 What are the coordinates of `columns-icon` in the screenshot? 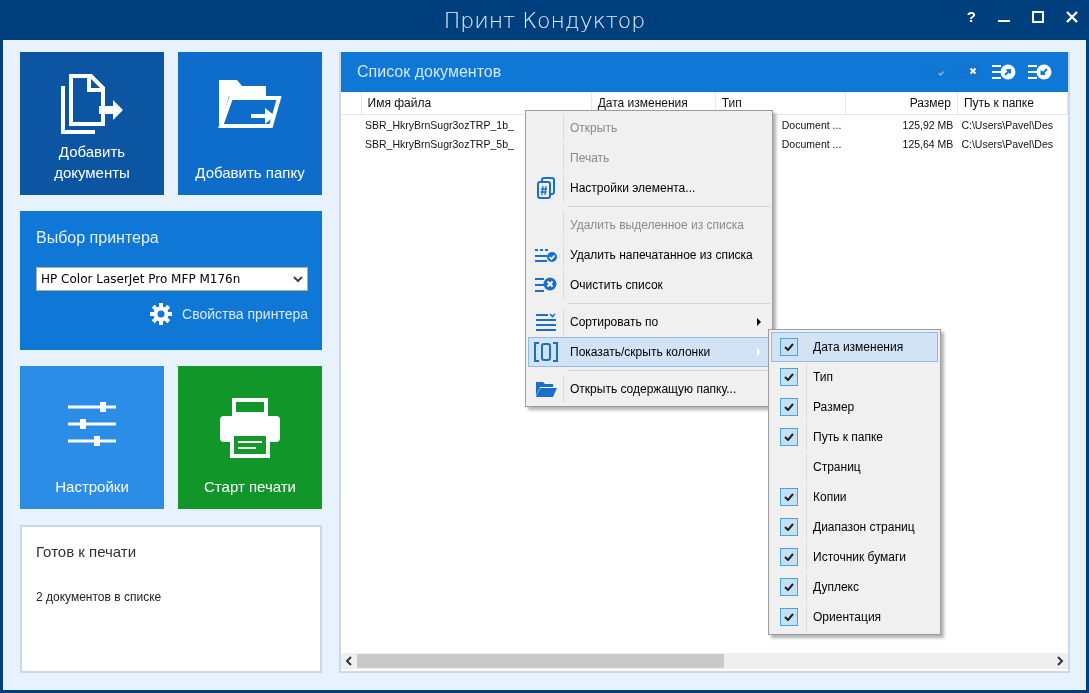 It's located at (546, 352).